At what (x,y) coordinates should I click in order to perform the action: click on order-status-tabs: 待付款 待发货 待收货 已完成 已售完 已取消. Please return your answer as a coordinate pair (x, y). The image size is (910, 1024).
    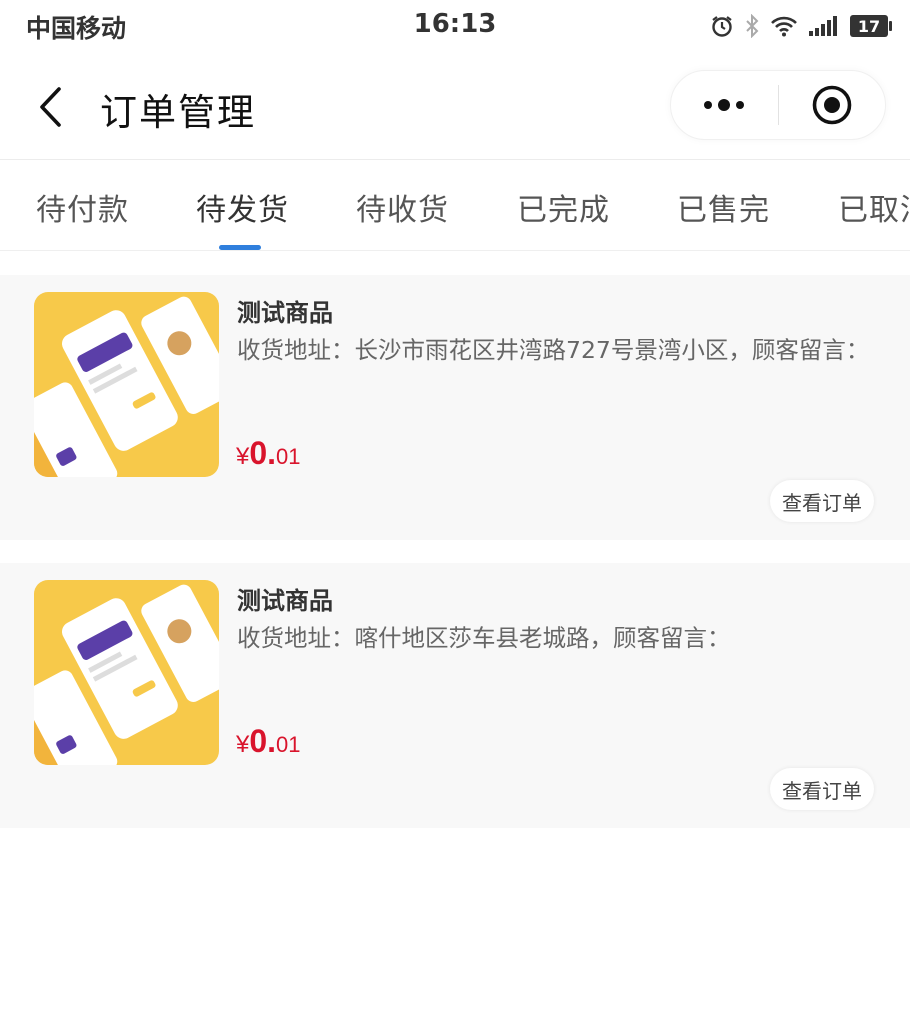
    Looking at the image, I should click on (455, 206).